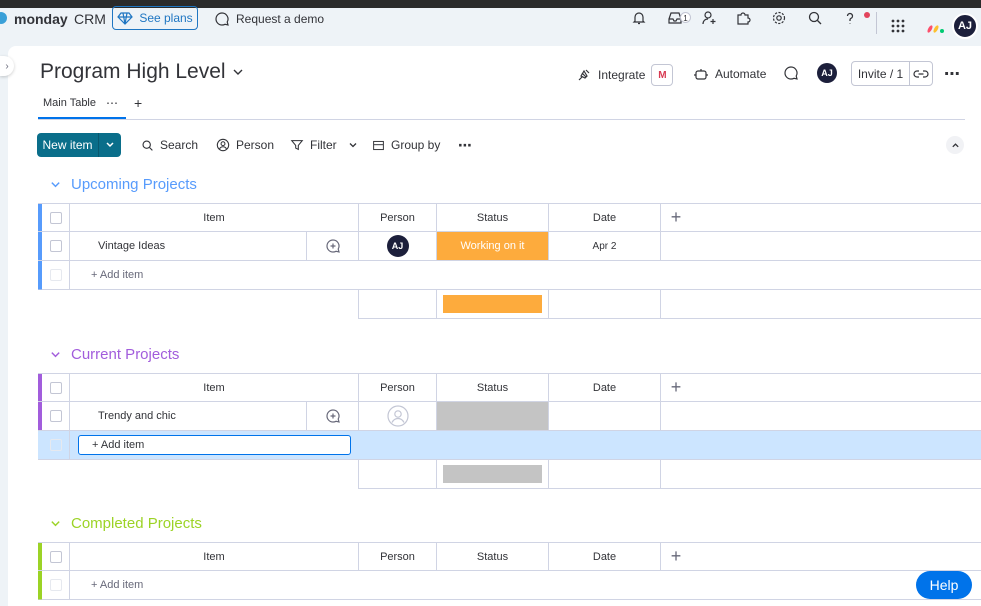  What do you see at coordinates (965, 26) in the screenshot?
I see `user-avatar: AJ` at bounding box center [965, 26].